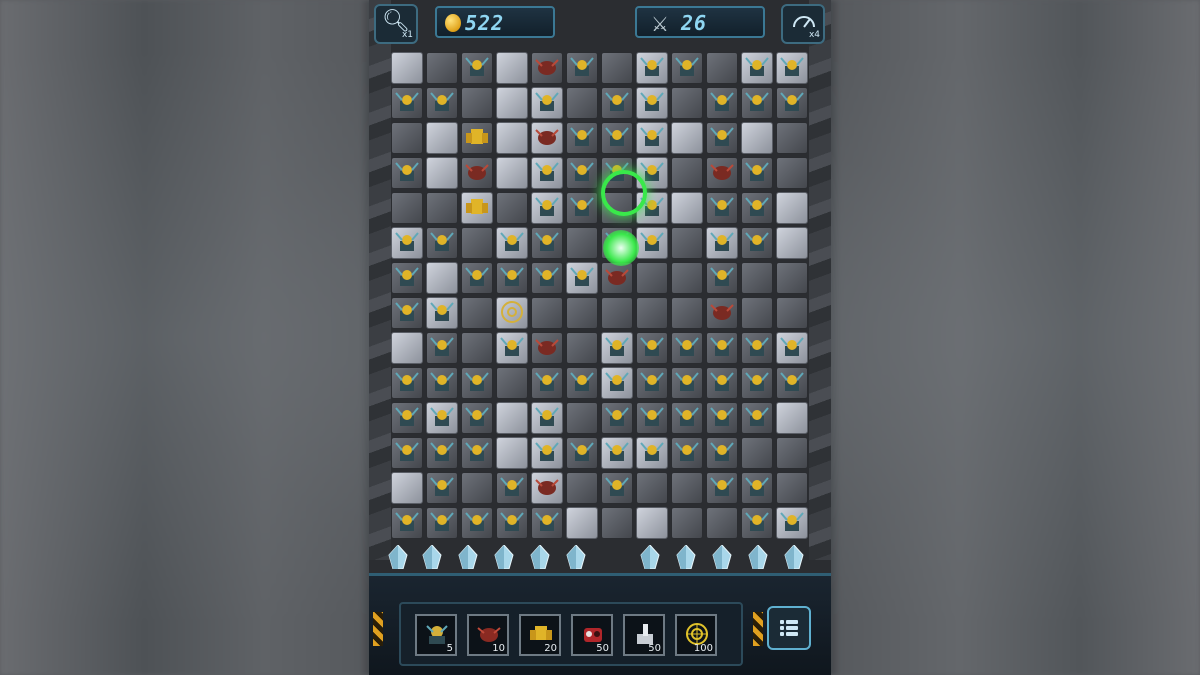 Image resolution: width=1200 pixels, height=675 pixels. Describe the element at coordinates (396, 24) in the screenshot. I see `zoom-button: 🔍︎ x1` at that location.